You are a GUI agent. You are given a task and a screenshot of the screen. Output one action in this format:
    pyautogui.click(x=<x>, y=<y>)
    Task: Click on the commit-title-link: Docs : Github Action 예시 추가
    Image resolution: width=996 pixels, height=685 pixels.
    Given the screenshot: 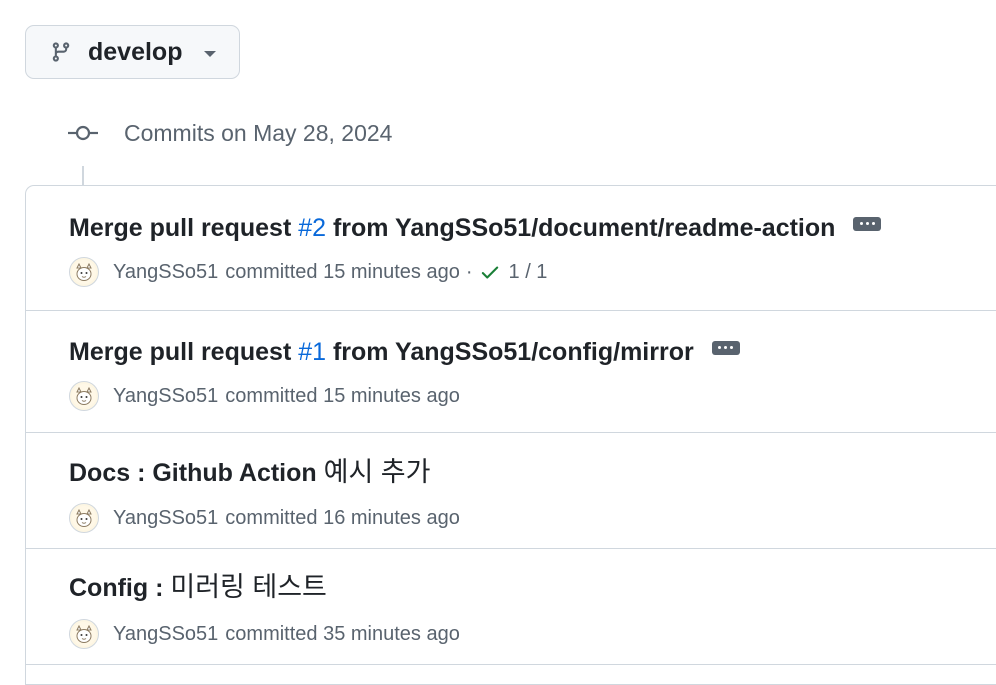 What is the action you would take?
    pyautogui.click(x=250, y=469)
    